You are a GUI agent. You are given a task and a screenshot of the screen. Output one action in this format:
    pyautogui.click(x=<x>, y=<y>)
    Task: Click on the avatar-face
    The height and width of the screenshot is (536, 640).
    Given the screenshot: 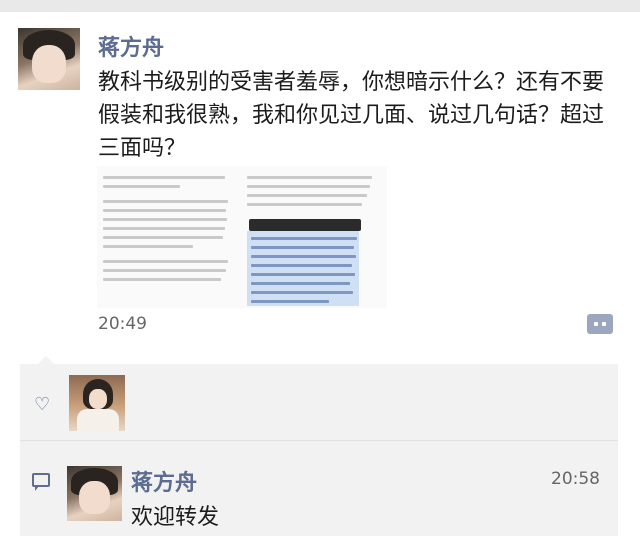 What is the action you would take?
    pyautogui.click(x=49, y=64)
    